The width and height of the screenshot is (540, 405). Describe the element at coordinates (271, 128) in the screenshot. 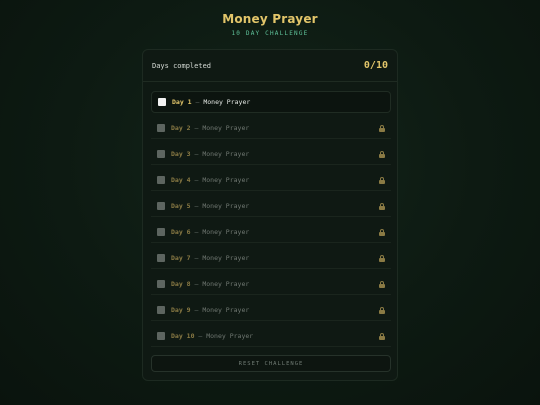

I see `day-item-2: Day 2 — Money Prayer` at that location.